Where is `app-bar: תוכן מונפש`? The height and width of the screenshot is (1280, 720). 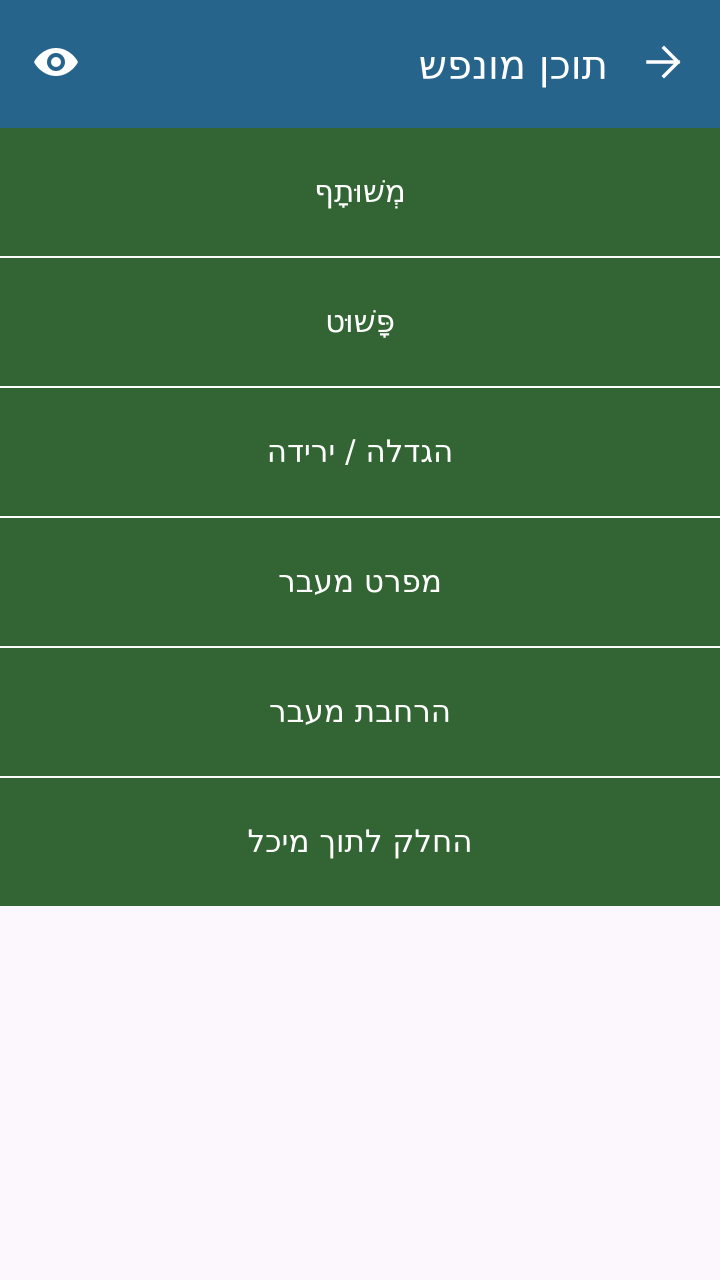
app-bar: תוכן מונפש is located at coordinates (360, 64).